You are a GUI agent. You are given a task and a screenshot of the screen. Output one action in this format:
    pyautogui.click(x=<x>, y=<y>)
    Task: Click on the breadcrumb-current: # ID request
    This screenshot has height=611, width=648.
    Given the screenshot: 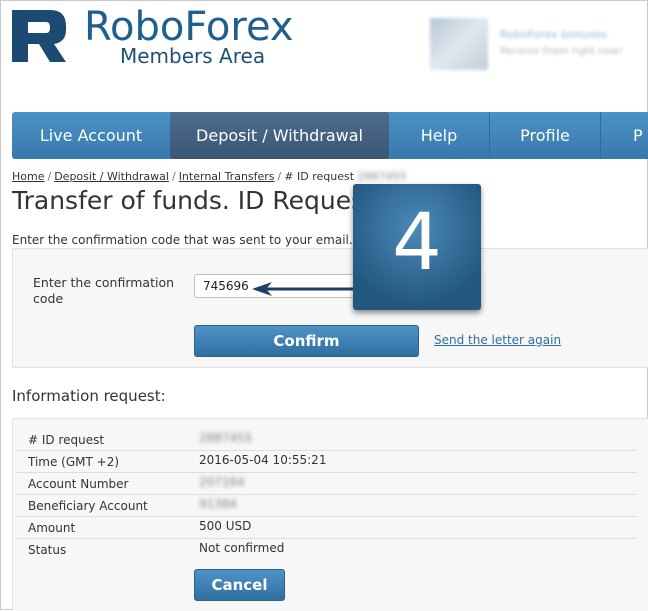 What is the action you would take?
    pyautogui.click(x=319, y=176)
    